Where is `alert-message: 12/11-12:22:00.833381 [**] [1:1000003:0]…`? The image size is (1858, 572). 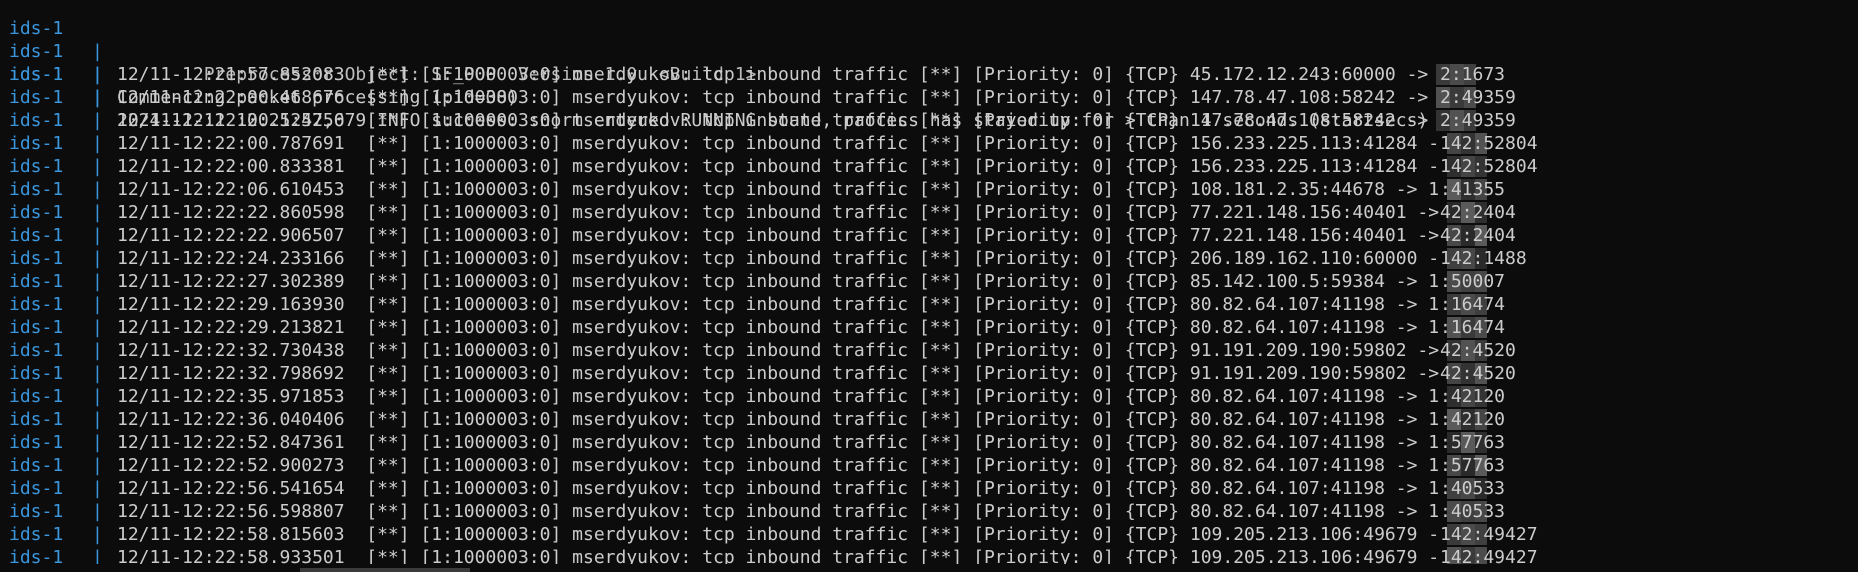 alert-message: 12/11-12:22:00.833381 [**] [1:1000003:0]… is located at coordinates (778, 166).